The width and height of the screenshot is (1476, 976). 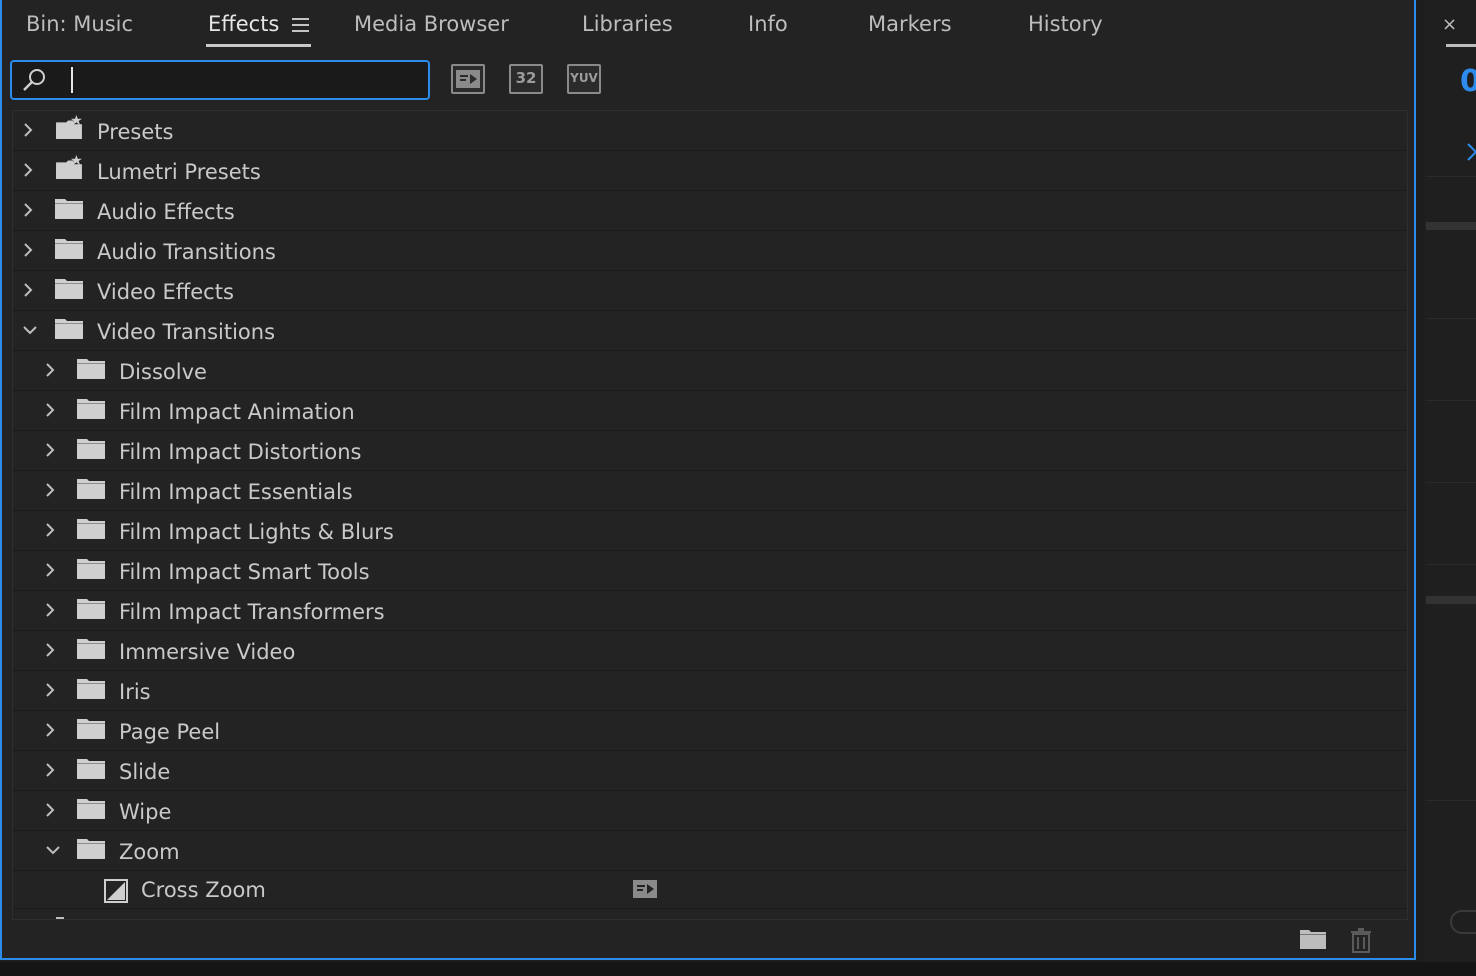 I want to click on side-tab-indicator, so click(x=1461, y=45).